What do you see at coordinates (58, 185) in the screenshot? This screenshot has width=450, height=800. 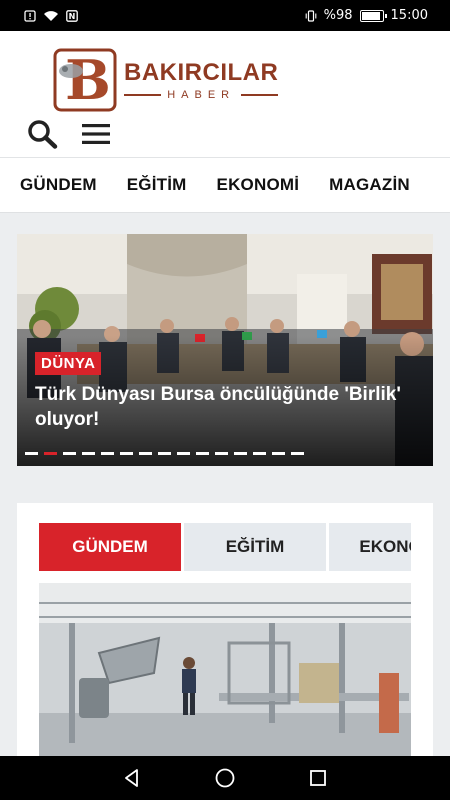 I see `category-gundem: GÜNDEM` at bounding box center [58, 185].